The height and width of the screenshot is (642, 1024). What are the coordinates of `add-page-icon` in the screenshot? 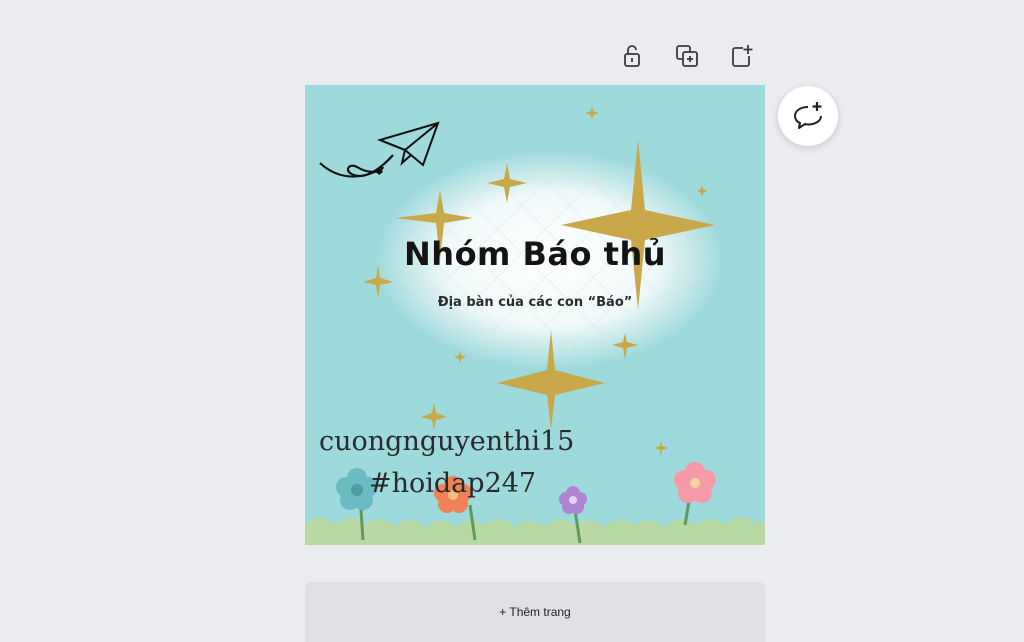 It's located at (742, 56).